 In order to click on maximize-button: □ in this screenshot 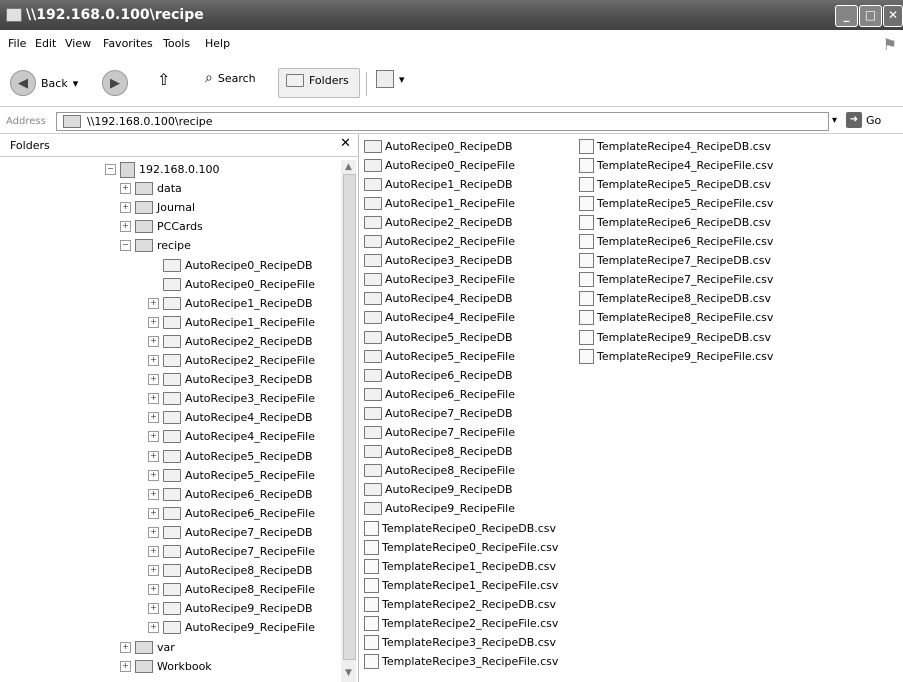, I will do `click(870, 16)`.